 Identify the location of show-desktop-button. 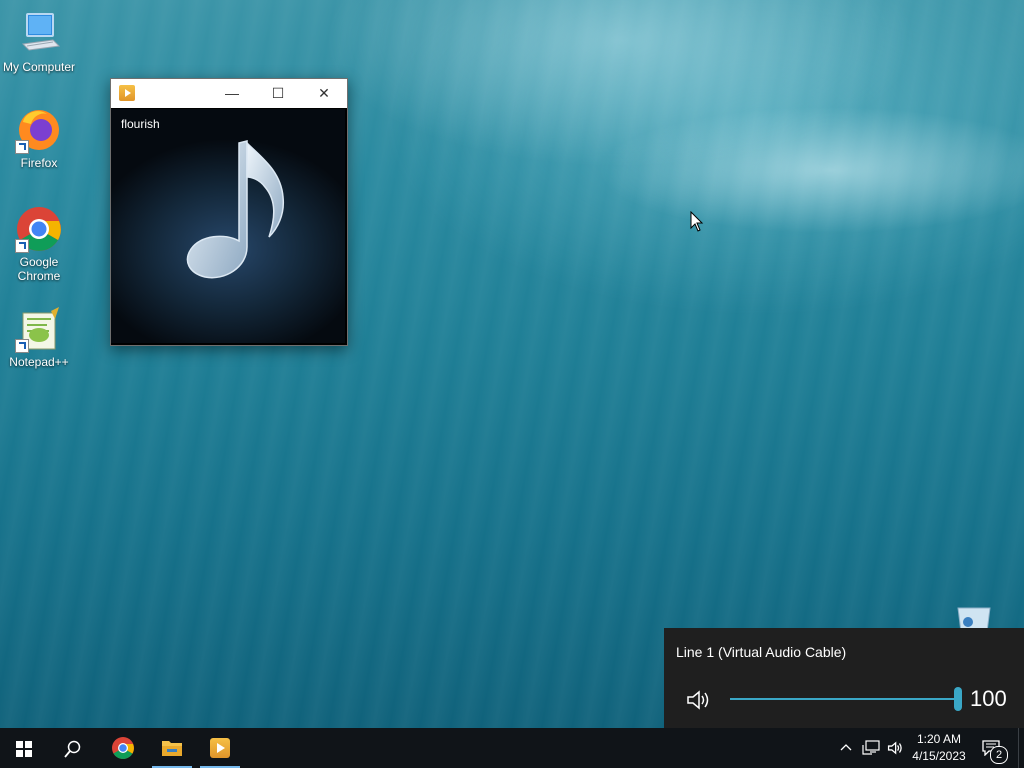
(1021, 748).